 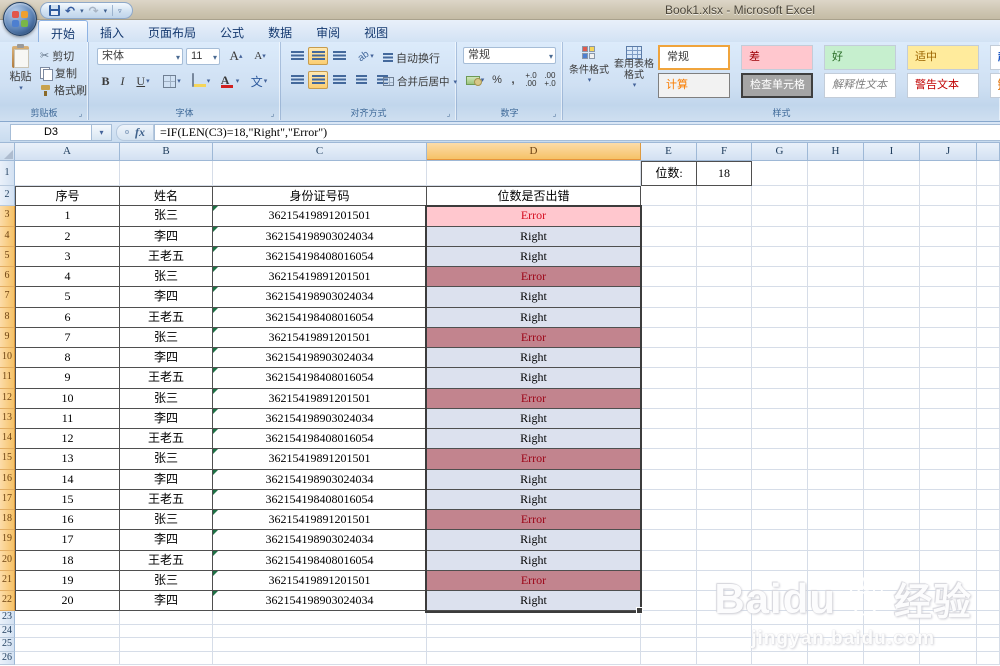 What do you see at coordinates (7, 216) in the screenshot?
I see `row-header-3: 3` at bounding box center [7, 216].